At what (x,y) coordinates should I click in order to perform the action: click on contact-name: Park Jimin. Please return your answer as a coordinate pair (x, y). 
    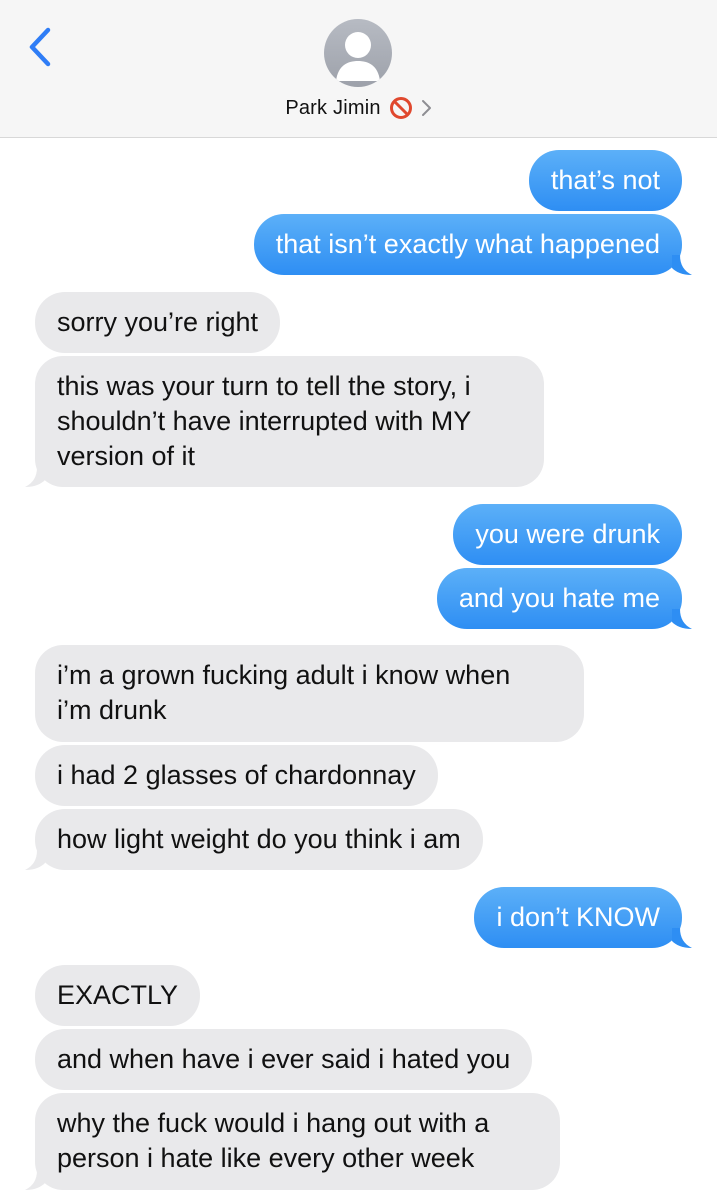
    Looking at the image, I should click on (333, 107).